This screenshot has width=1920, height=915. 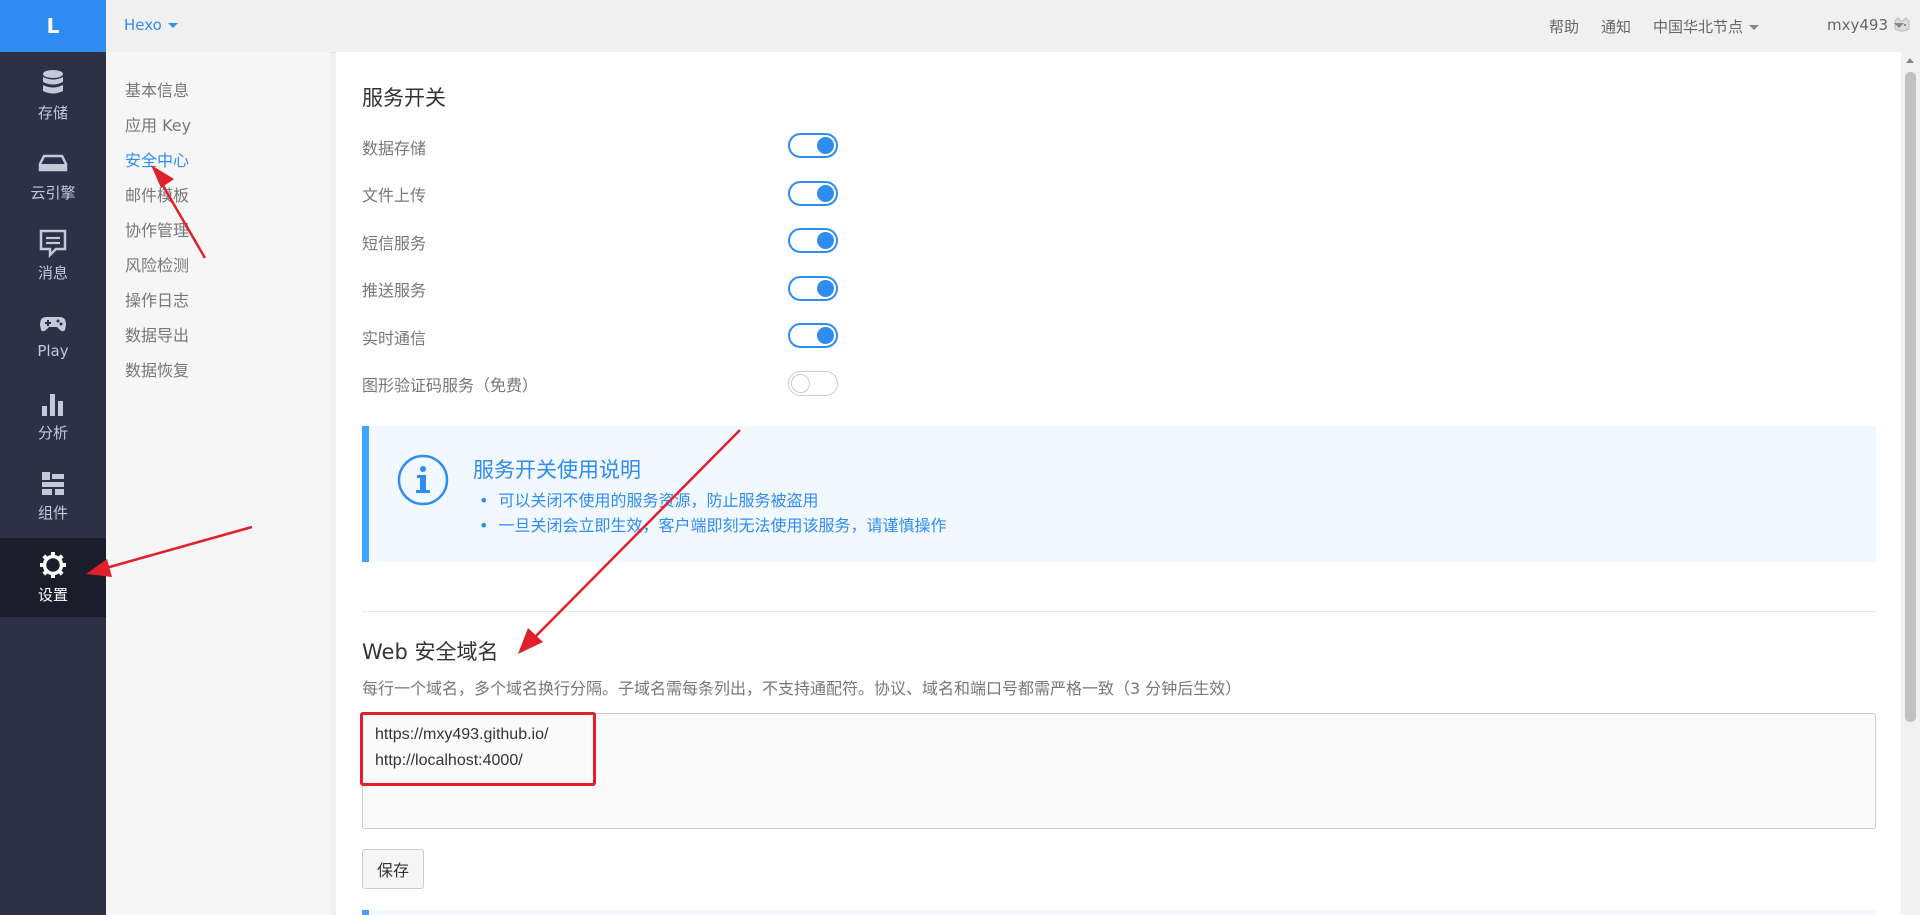 What do you see at coordinates (157, 369) in the screenshot?
I see `subnav-item-data-restore: 数据恢复` at bounding box center [157, 369].